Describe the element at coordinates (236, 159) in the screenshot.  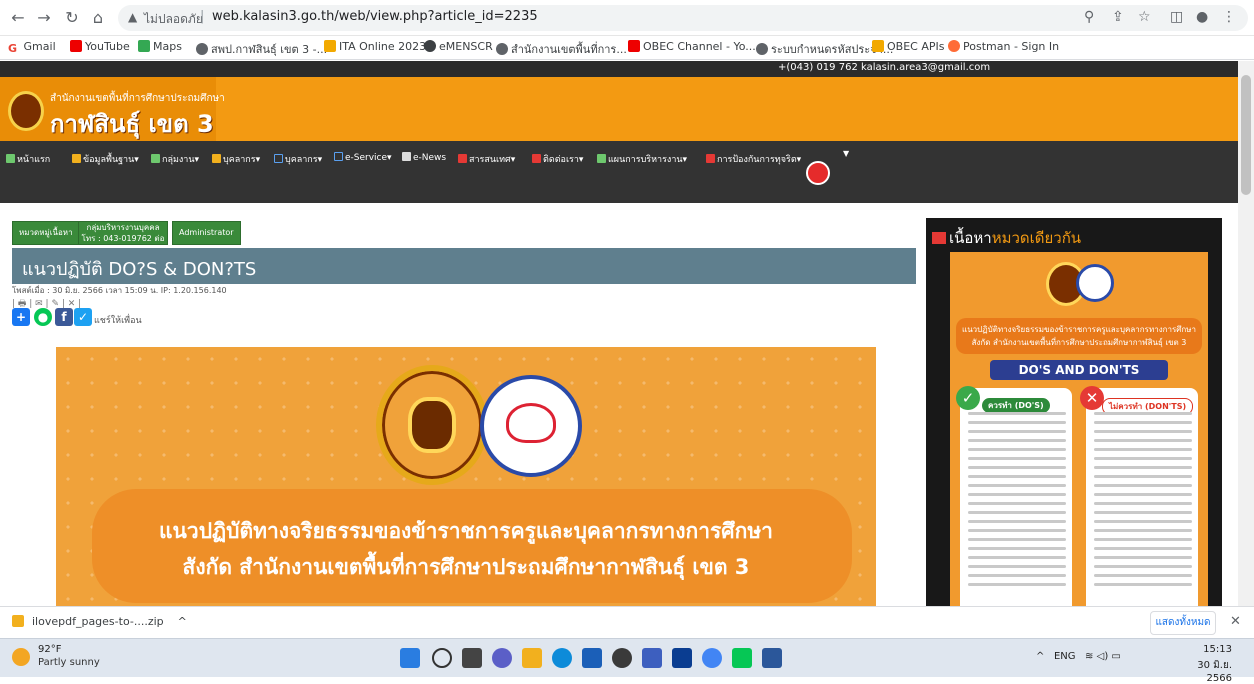
I see `nav-personnel: บุคลากร▾` at that location.